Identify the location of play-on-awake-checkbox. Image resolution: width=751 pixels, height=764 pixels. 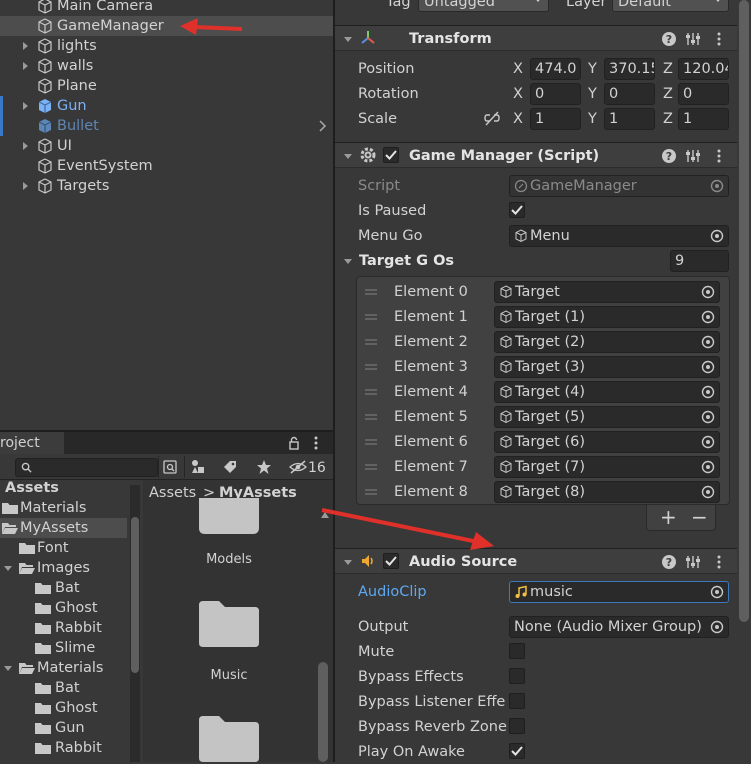
(517, 751).